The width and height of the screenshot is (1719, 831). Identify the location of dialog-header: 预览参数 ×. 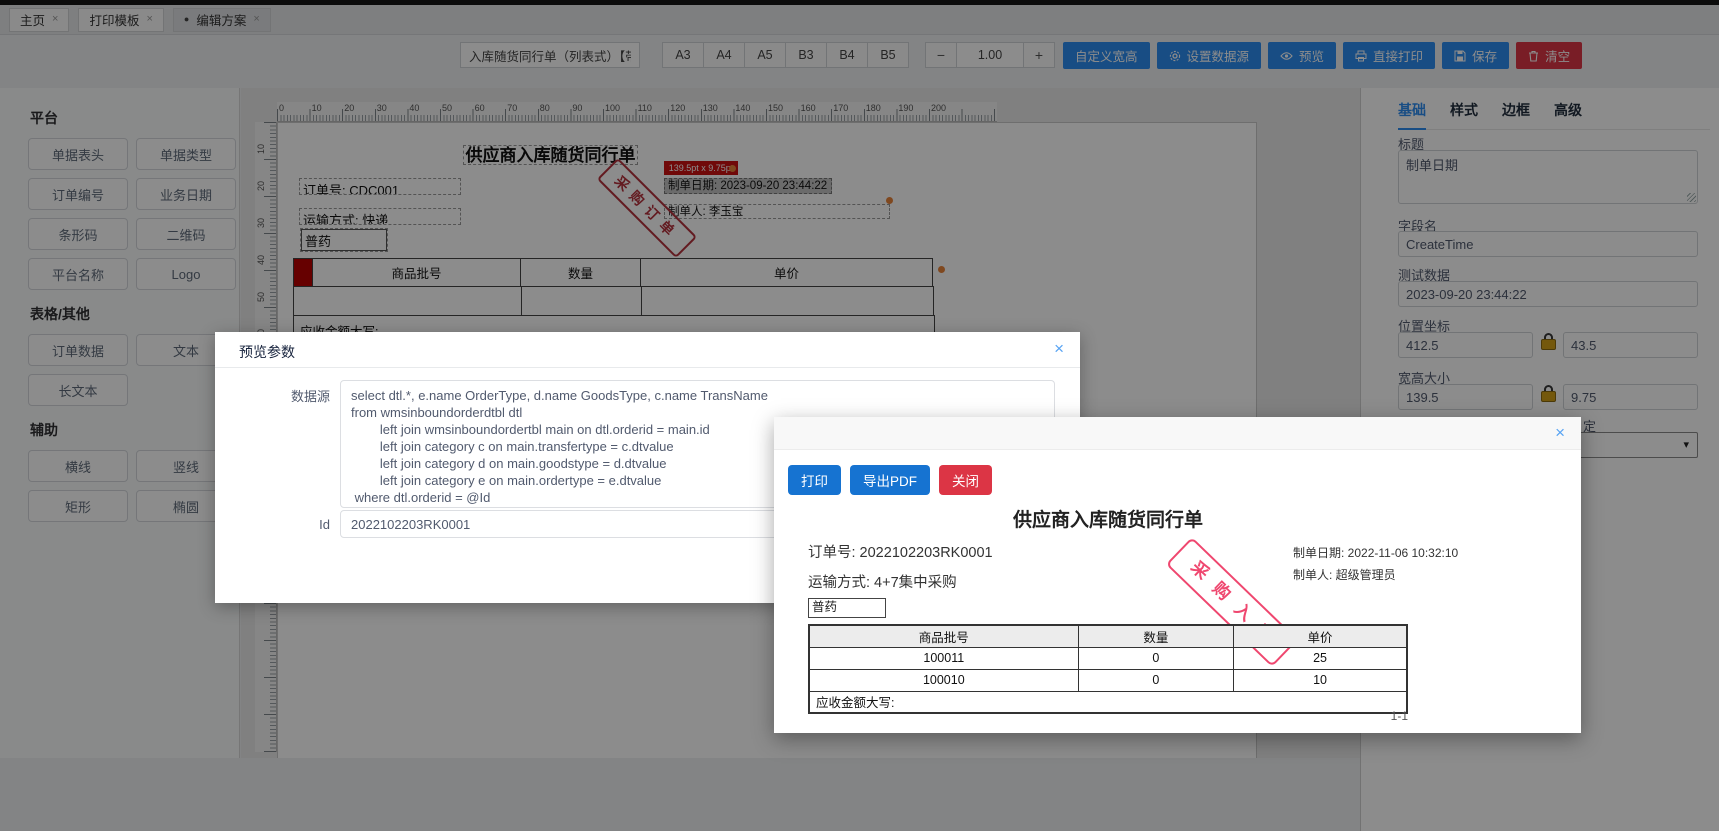
(647, 350).